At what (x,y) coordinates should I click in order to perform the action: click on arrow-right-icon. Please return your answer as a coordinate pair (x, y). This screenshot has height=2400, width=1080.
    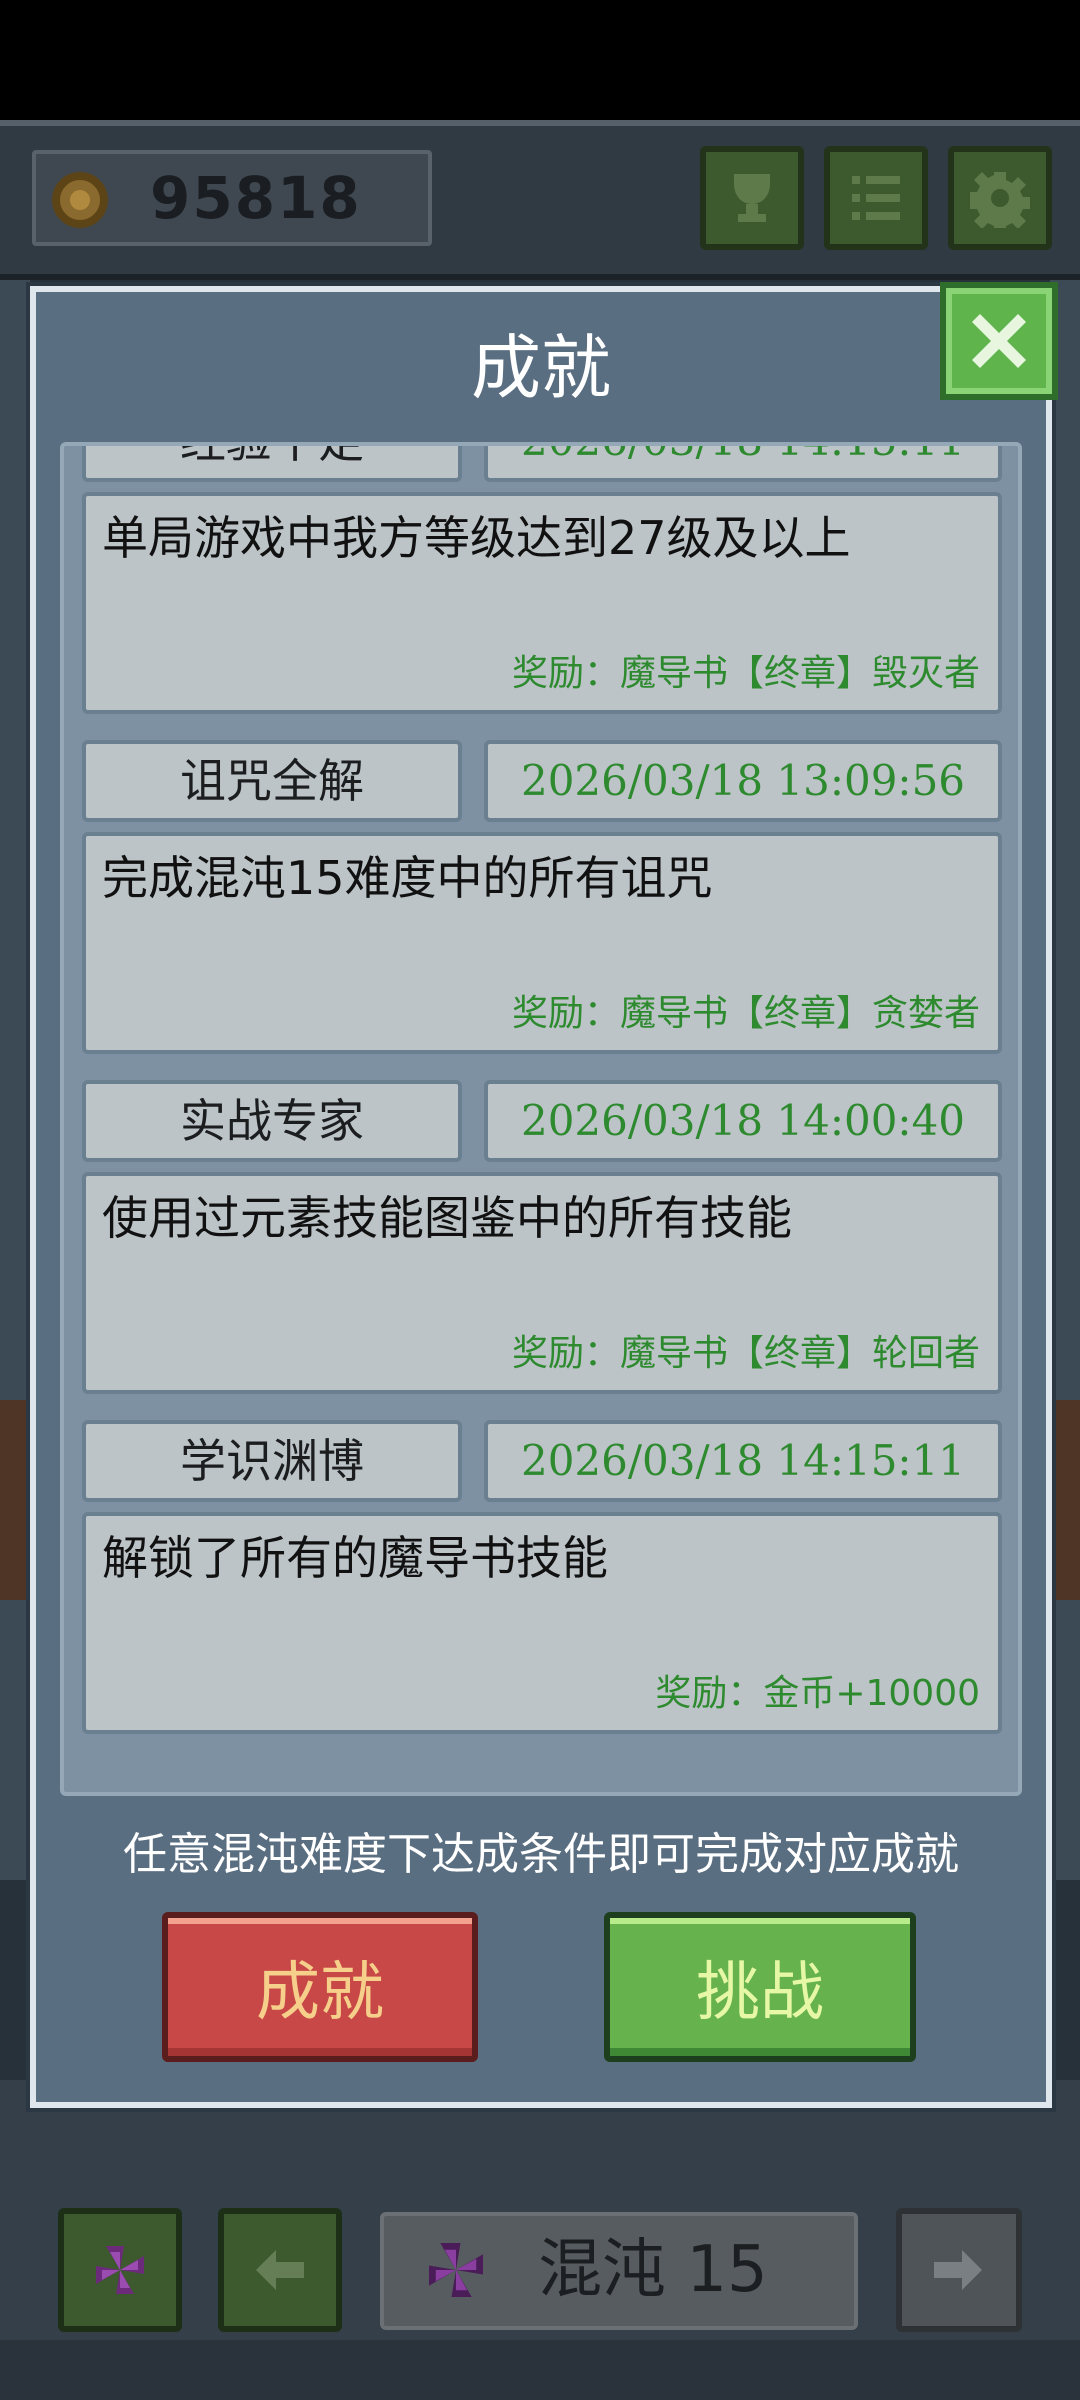
    Looking at the image, I should click on (958, 2270).